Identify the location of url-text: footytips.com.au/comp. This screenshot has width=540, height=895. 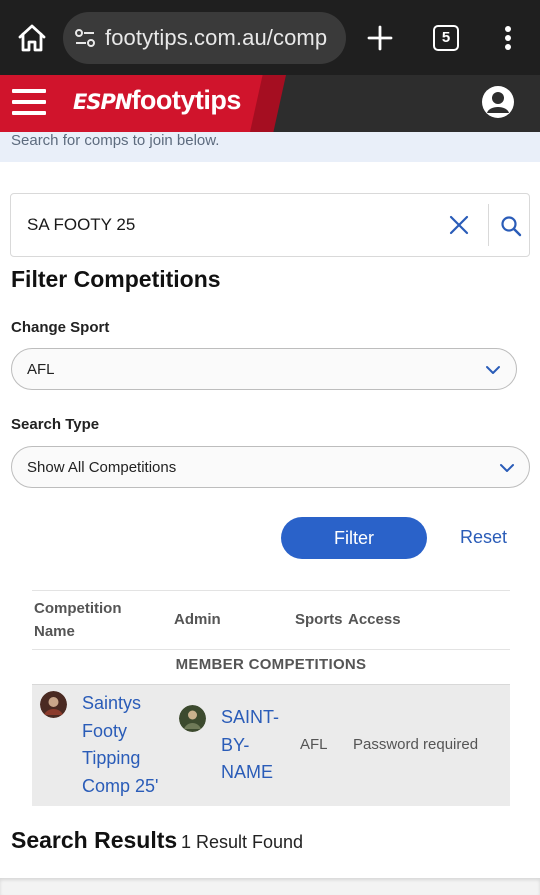
(216, 37).